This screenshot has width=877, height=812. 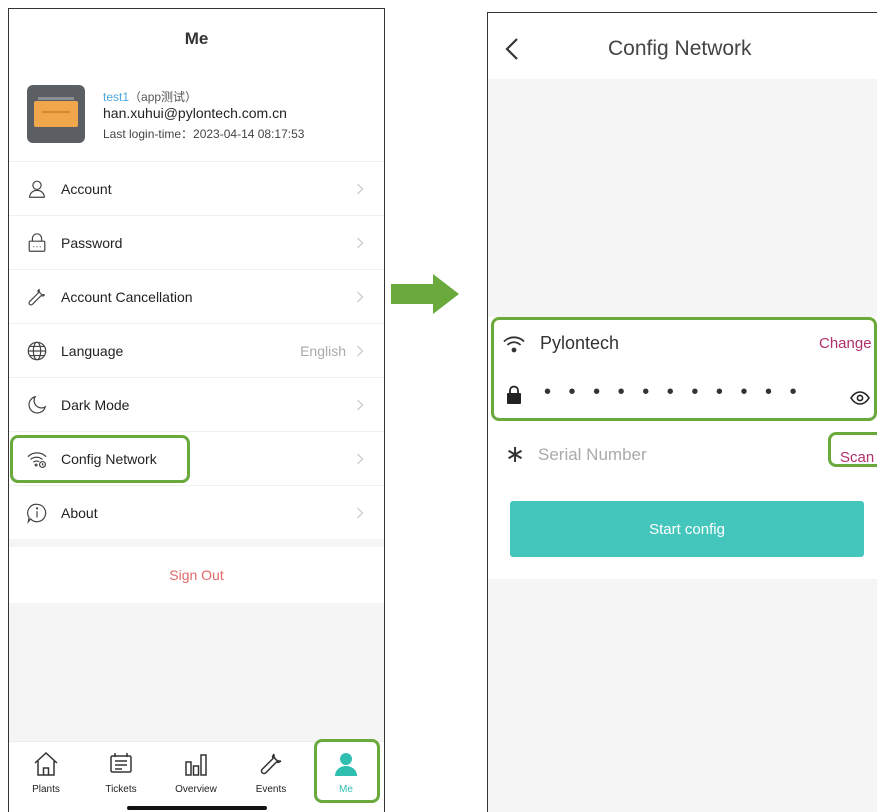 What do you see at coordinates (37, 189) in the screenshot?
I see `person-icon` at bounding box center [37, 189].